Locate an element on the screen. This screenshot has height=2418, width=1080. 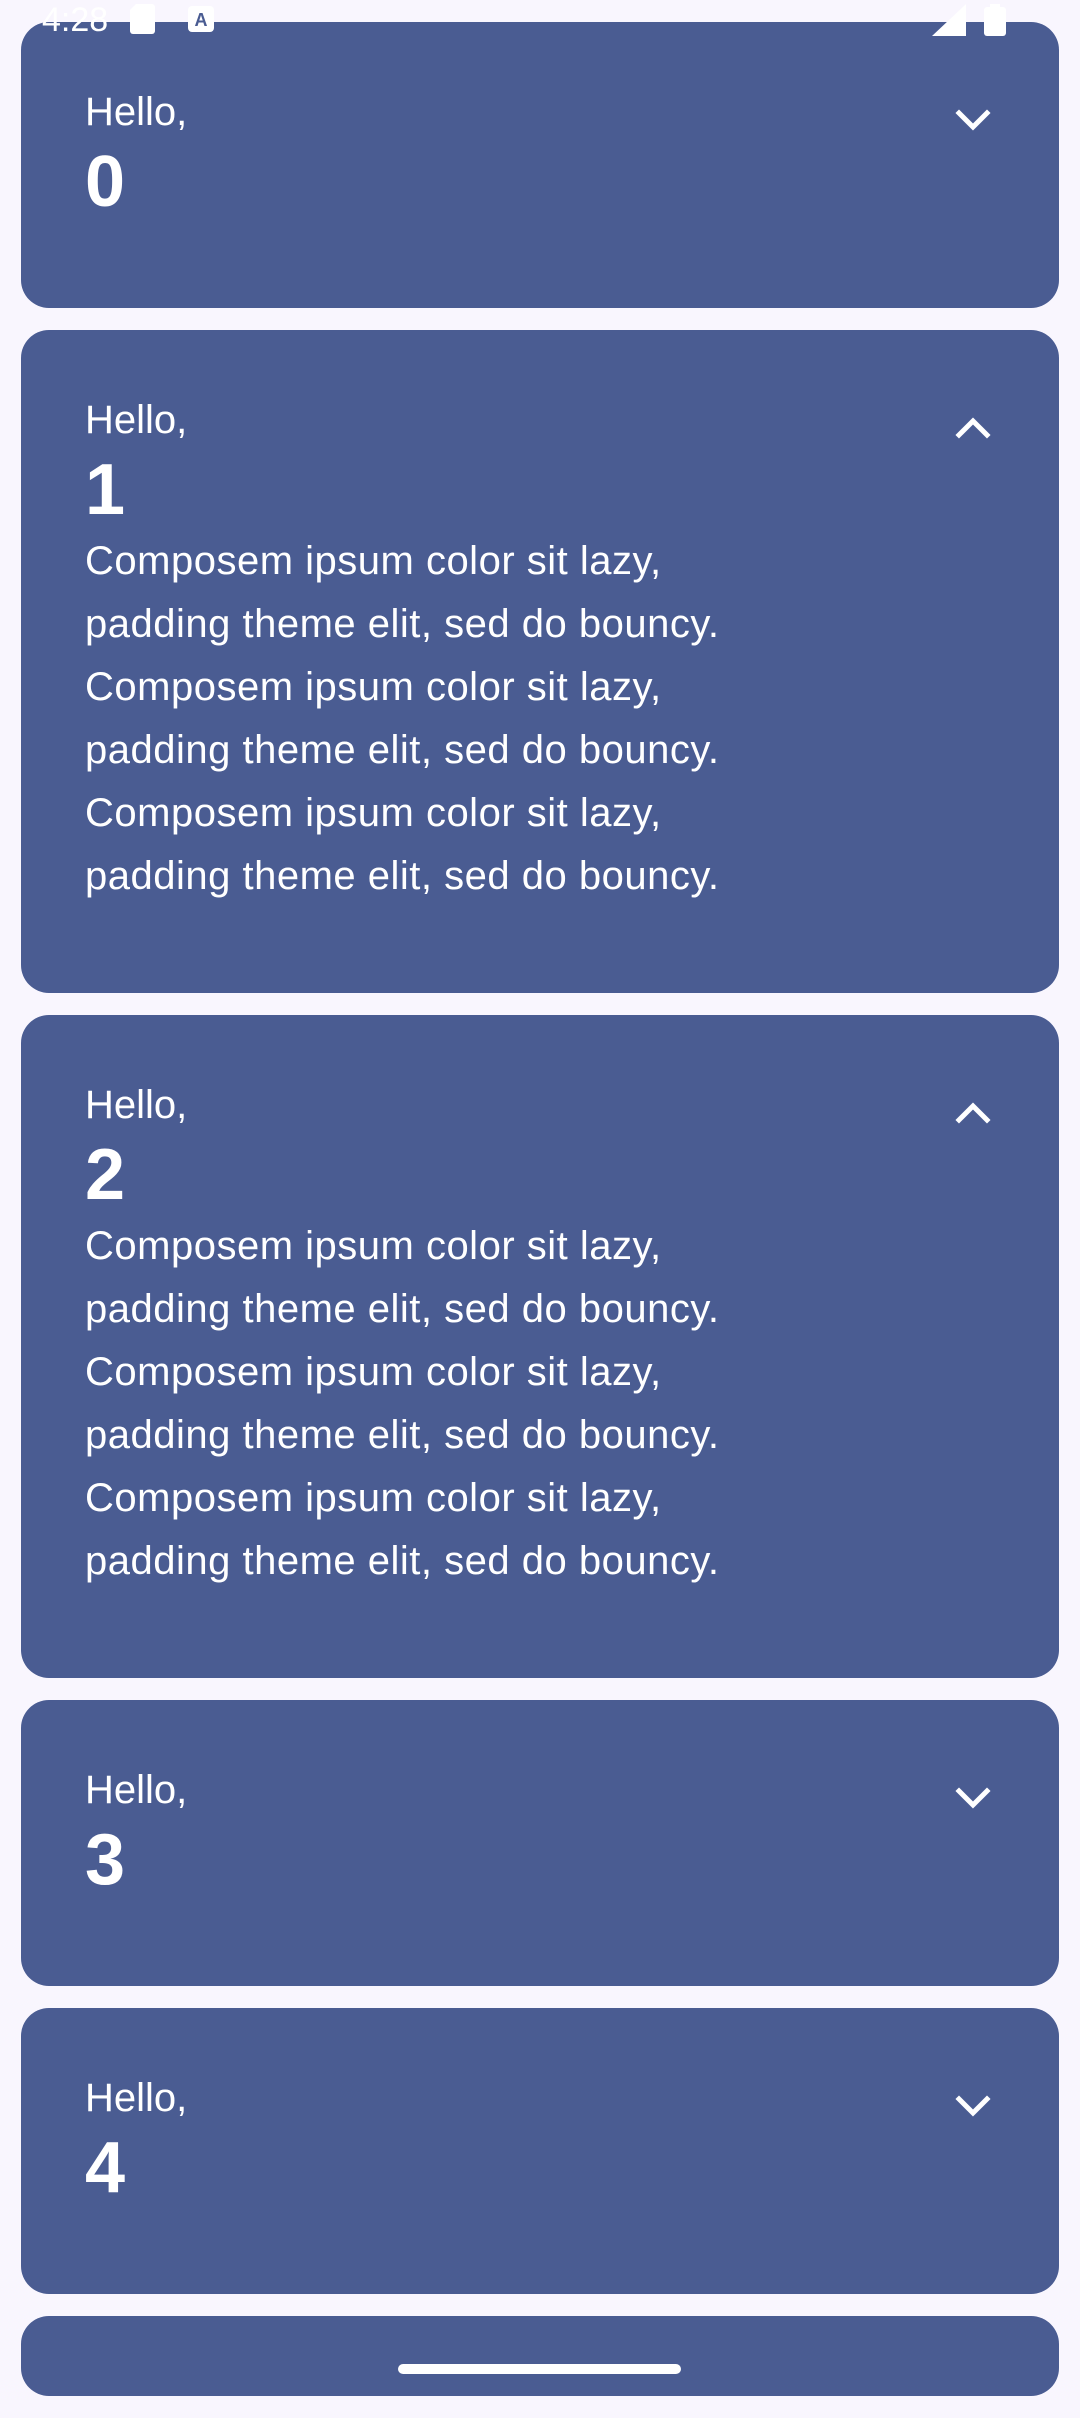
battery-icon is located at coordinates (995, 22).